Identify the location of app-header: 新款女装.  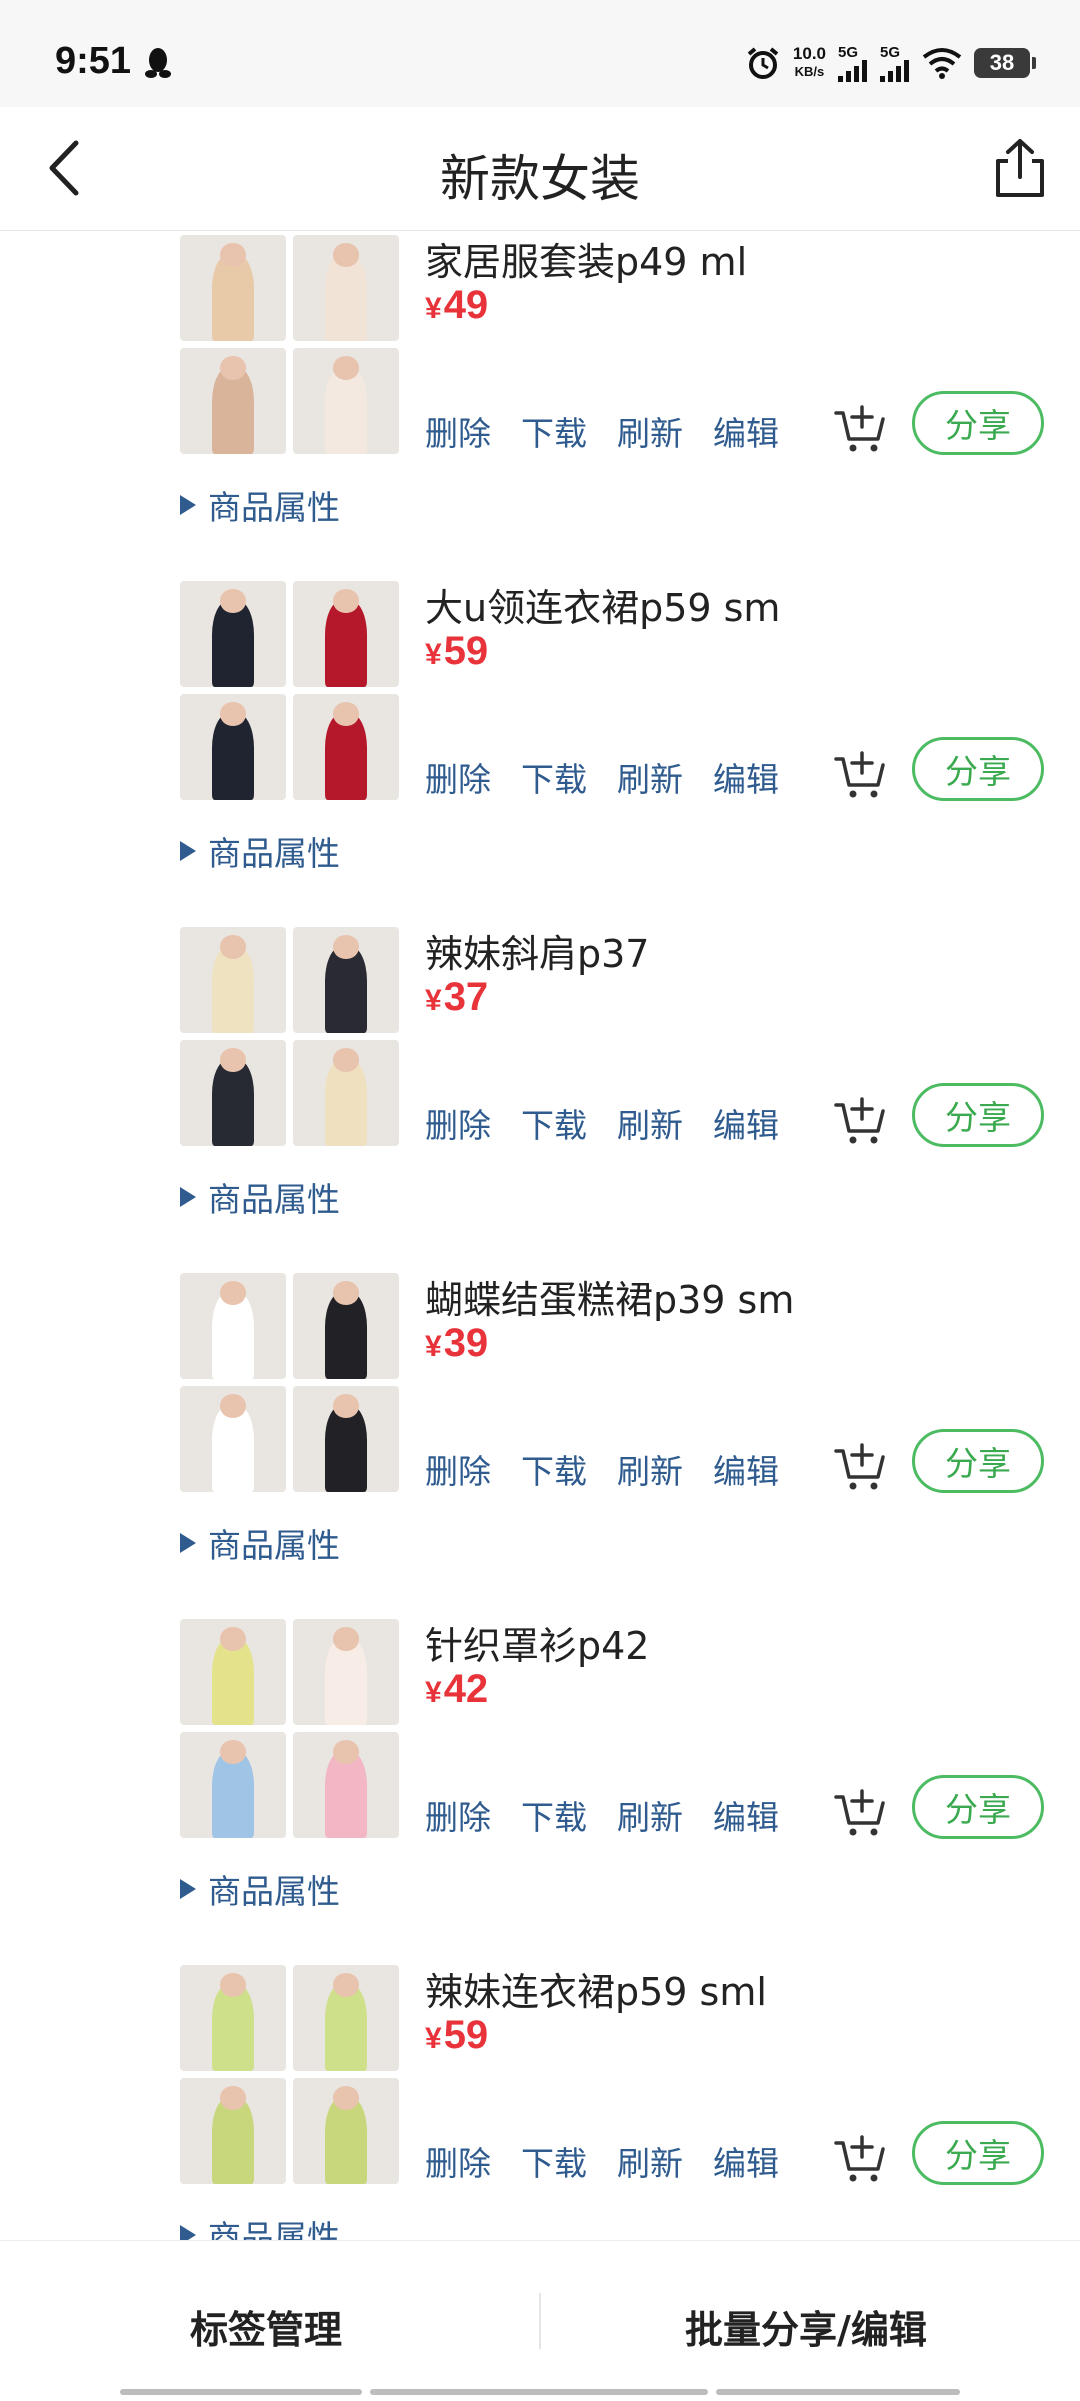
(540, 169).